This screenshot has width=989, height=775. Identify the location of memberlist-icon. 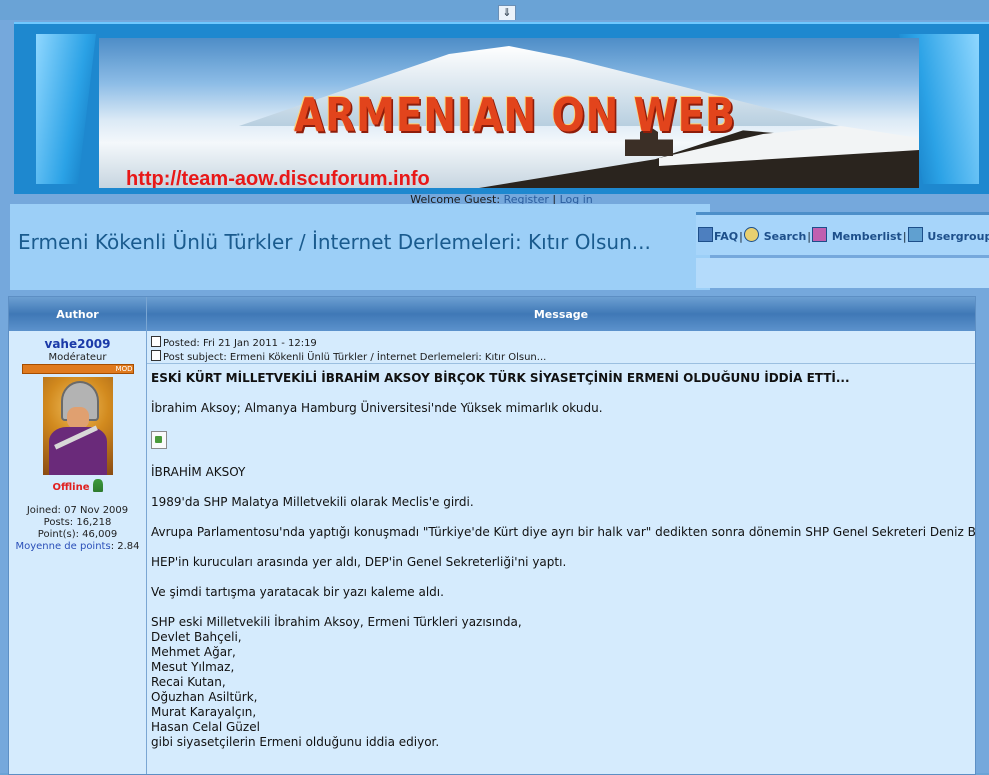
(819, 234).